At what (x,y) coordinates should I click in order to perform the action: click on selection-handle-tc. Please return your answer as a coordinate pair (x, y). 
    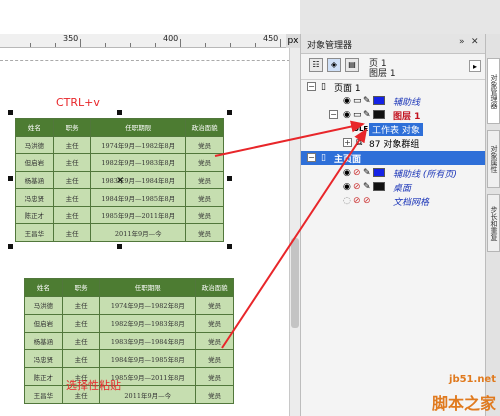
    Looking at the image, I should click on (119, 112).